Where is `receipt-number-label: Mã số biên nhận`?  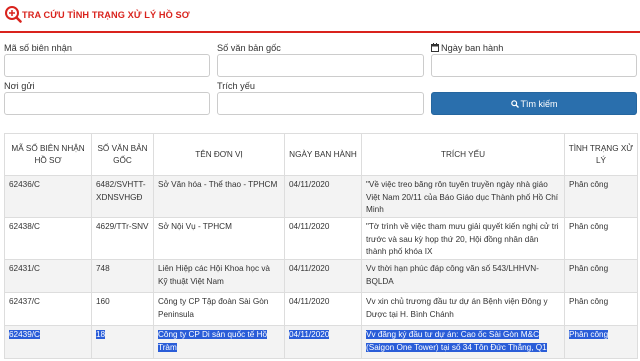 receipt-number-label: Mã số biên nhận is located at coordinates (38, 48).